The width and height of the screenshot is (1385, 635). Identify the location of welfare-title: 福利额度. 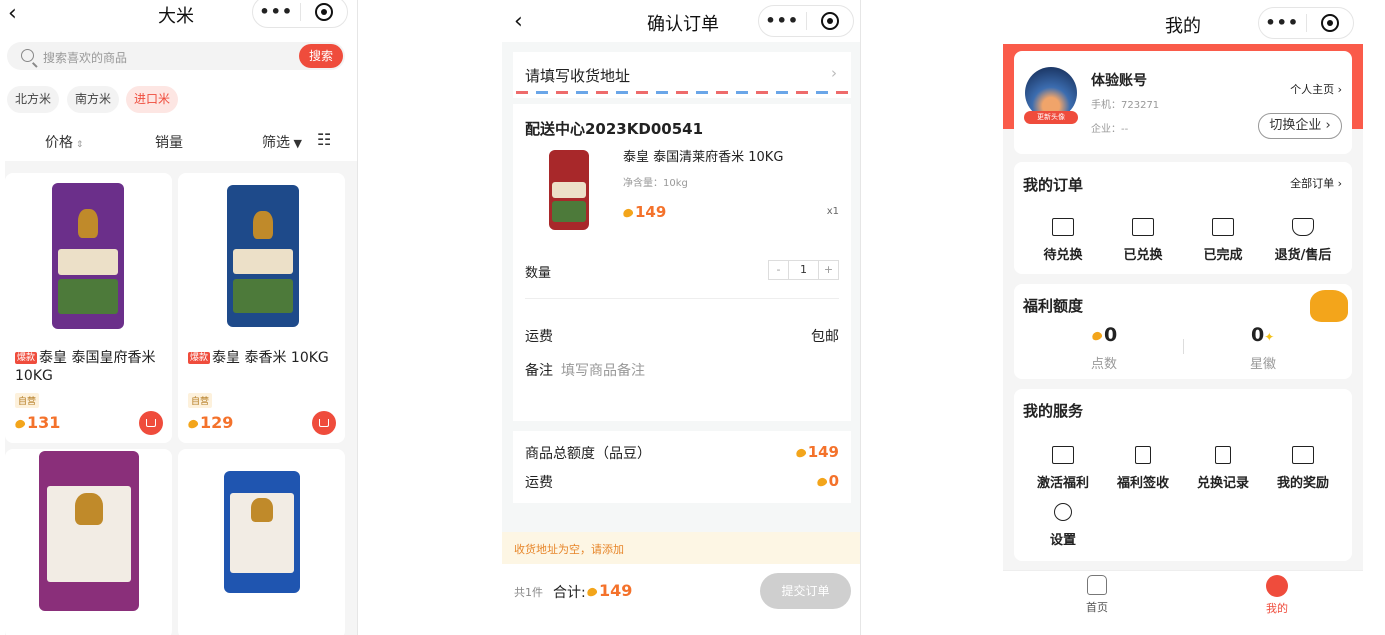
(1053, 306).